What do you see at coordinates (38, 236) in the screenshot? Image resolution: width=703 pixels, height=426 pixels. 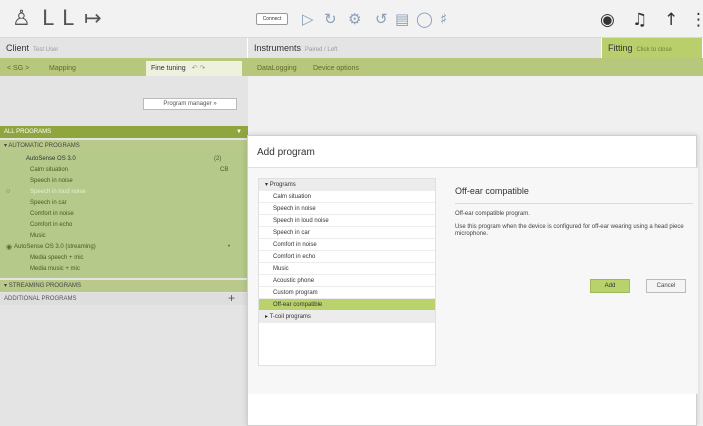 I see `program-music: Music` at bounding box center [38, 236].